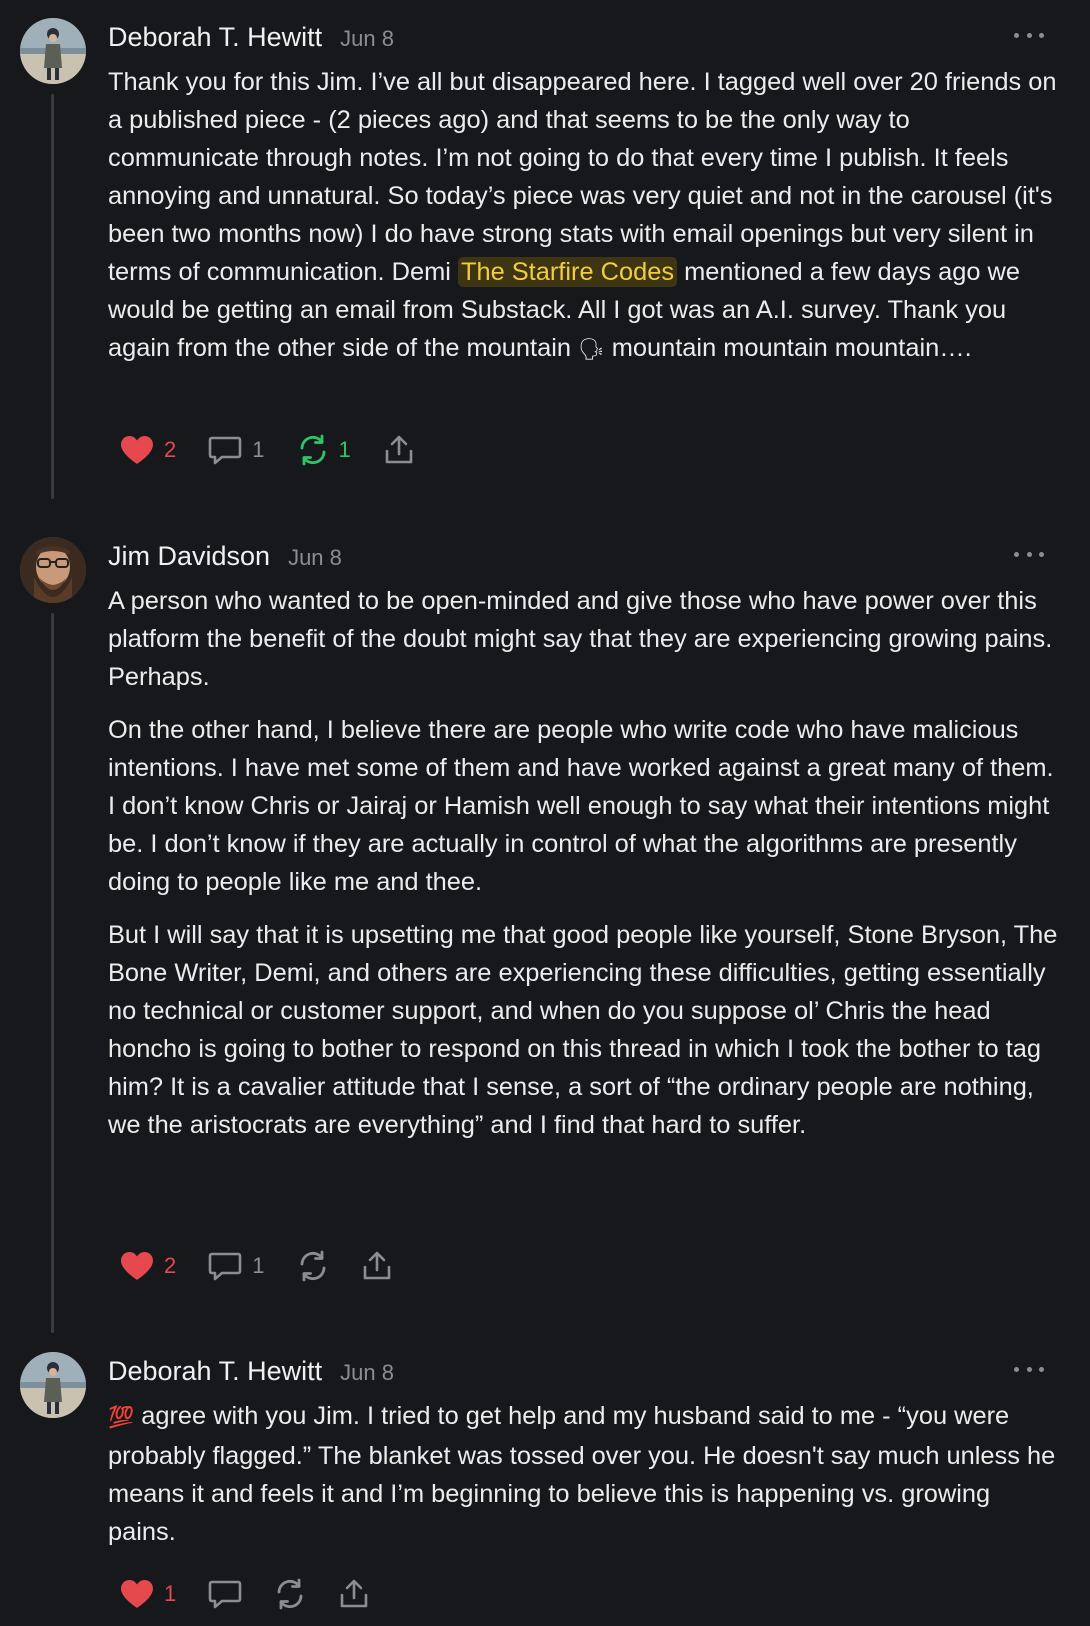 This screenshot has height=1626, width=1090. What do you see at coordinates (189, 556) in the screenshot?
I see `author-name: Jim Davidson` at bounding box center [189, 556].